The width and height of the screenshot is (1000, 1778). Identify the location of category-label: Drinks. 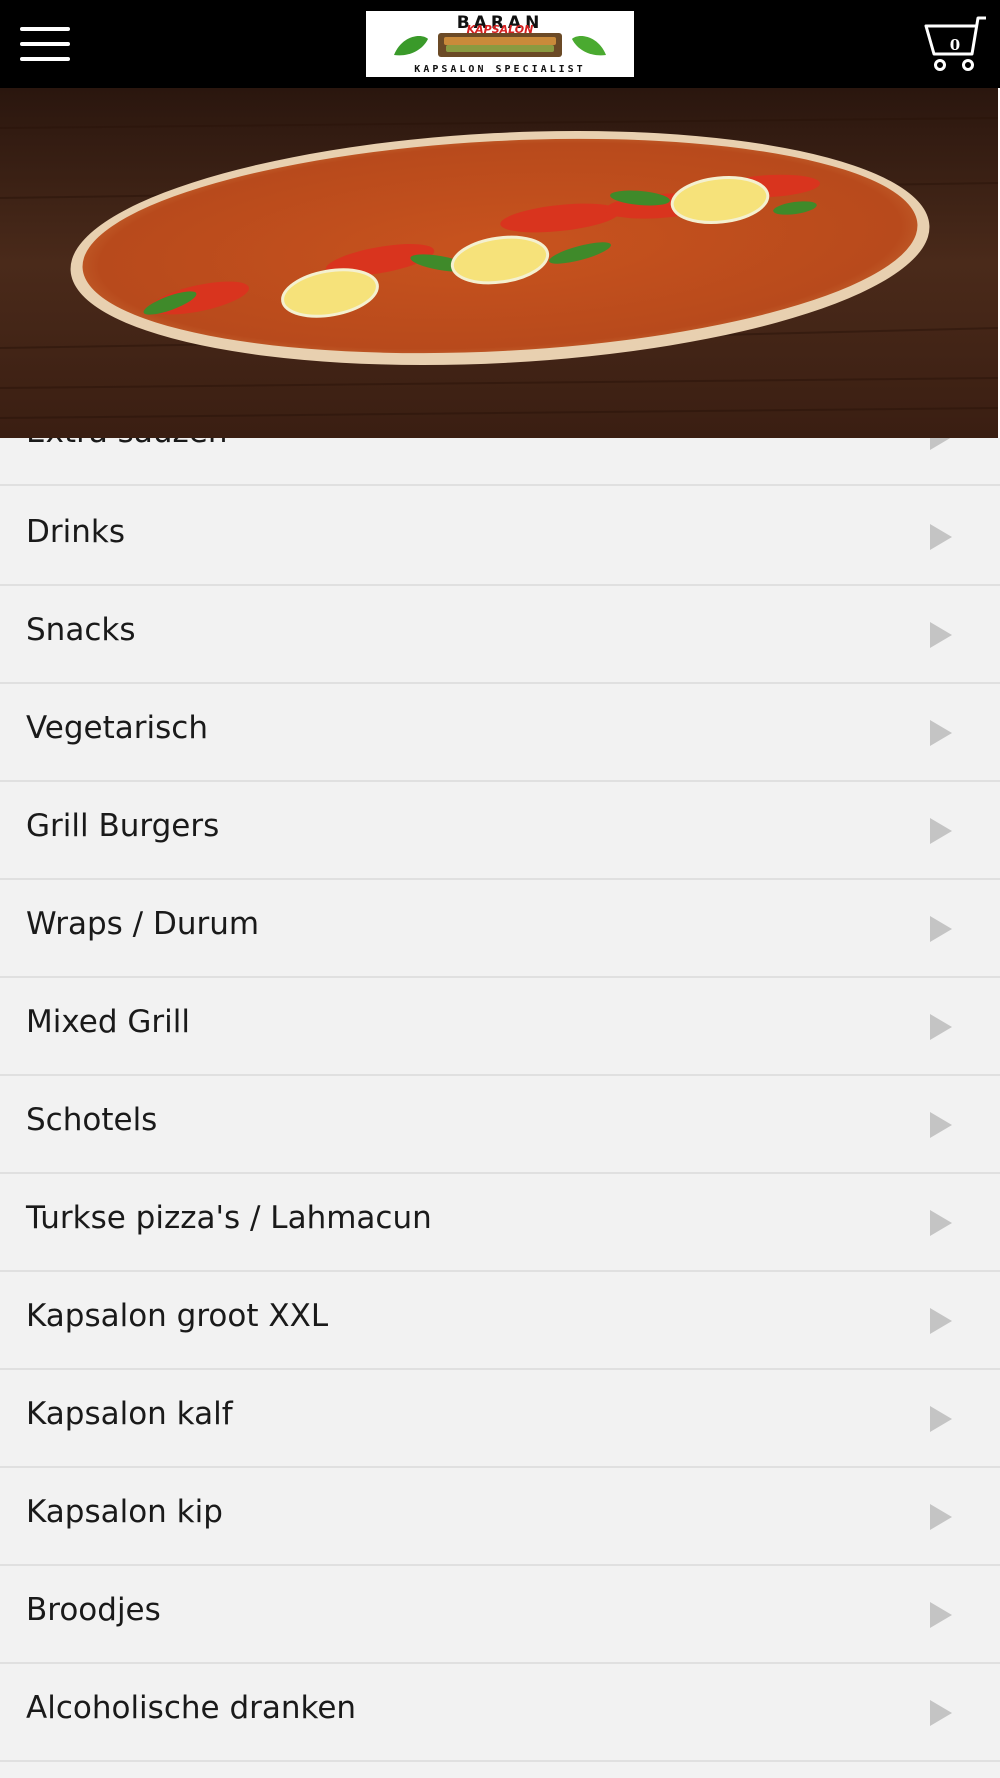
(75, 532).